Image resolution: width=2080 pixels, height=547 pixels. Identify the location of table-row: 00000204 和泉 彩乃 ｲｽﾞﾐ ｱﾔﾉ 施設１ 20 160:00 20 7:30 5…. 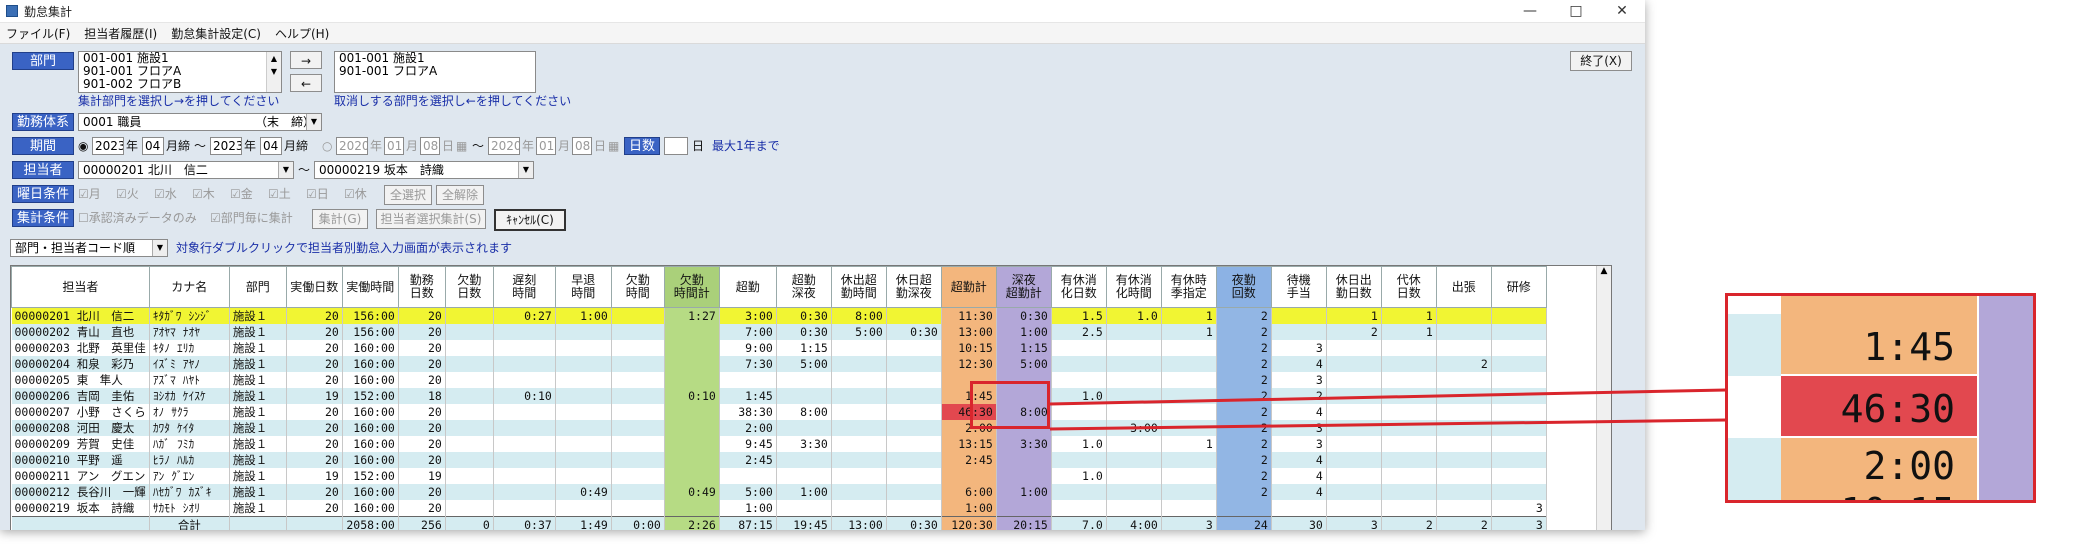
(779, 364).